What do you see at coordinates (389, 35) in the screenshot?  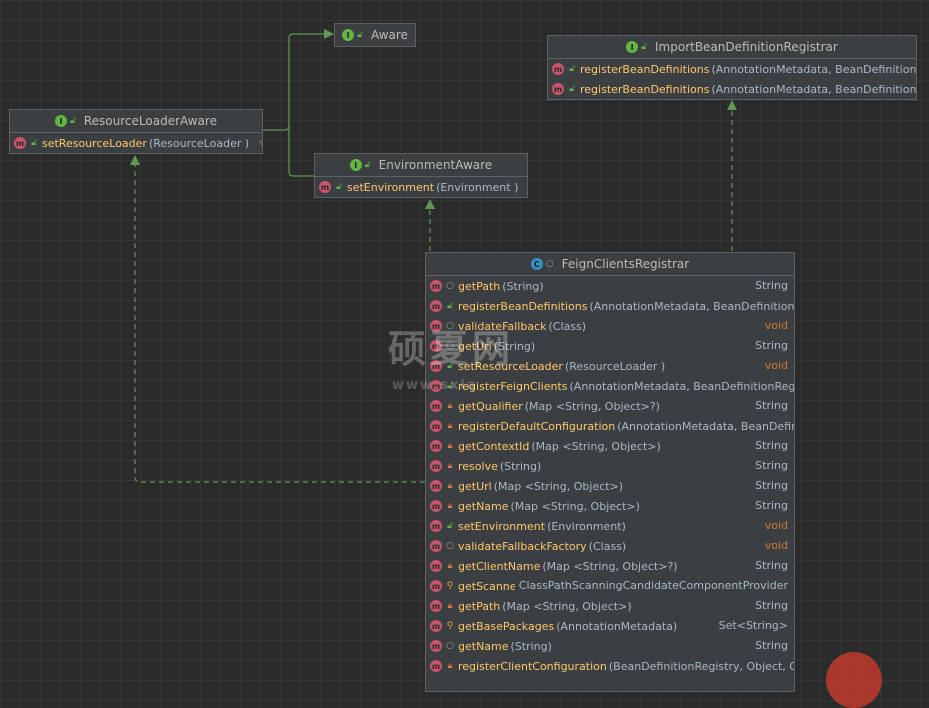 I see `node-aware-title: Aware` at bounding box center [389, 35].